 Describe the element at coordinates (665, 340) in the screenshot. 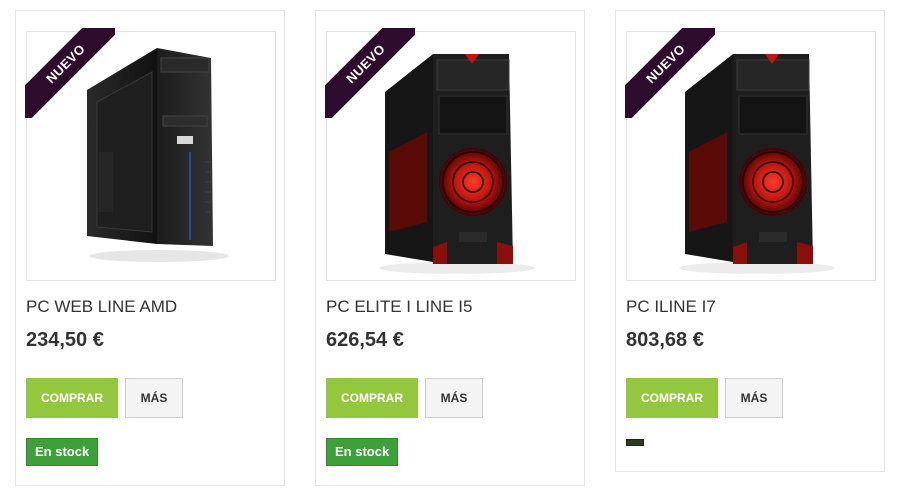

I see `product-price: 803,68 €` at that location.